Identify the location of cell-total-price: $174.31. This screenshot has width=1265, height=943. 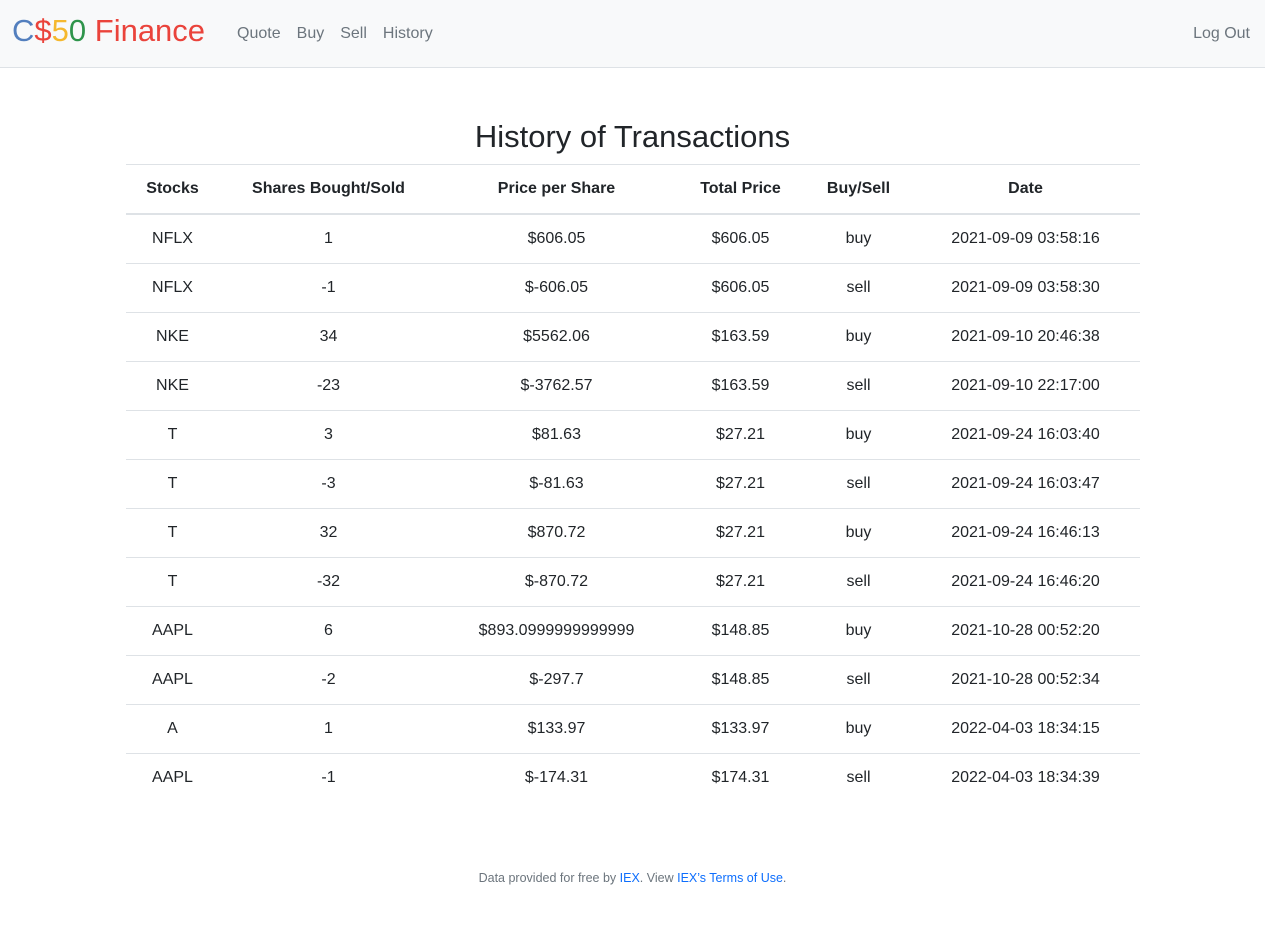
(740, 777).